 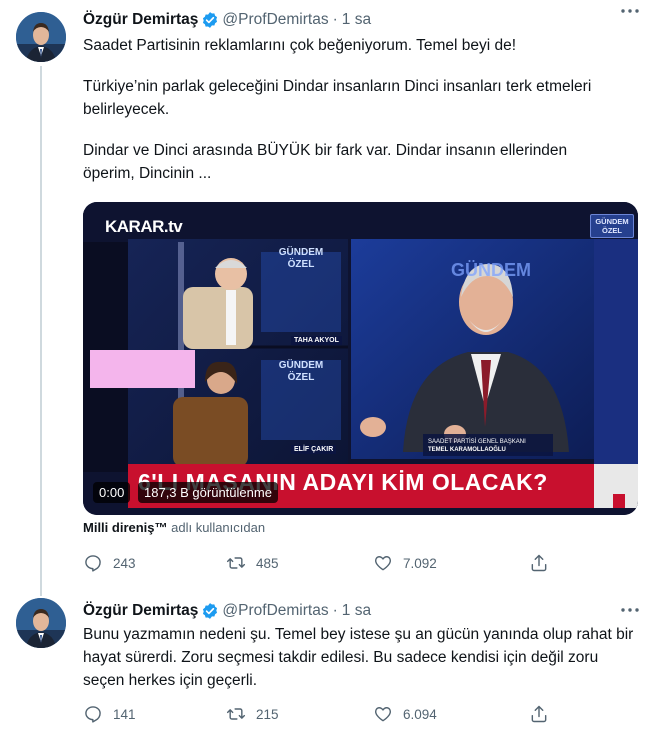 What do you see at coordinates (267, 714) in the screenshot?
I see `retweet-count: 215` at bounding box center [267, 714].